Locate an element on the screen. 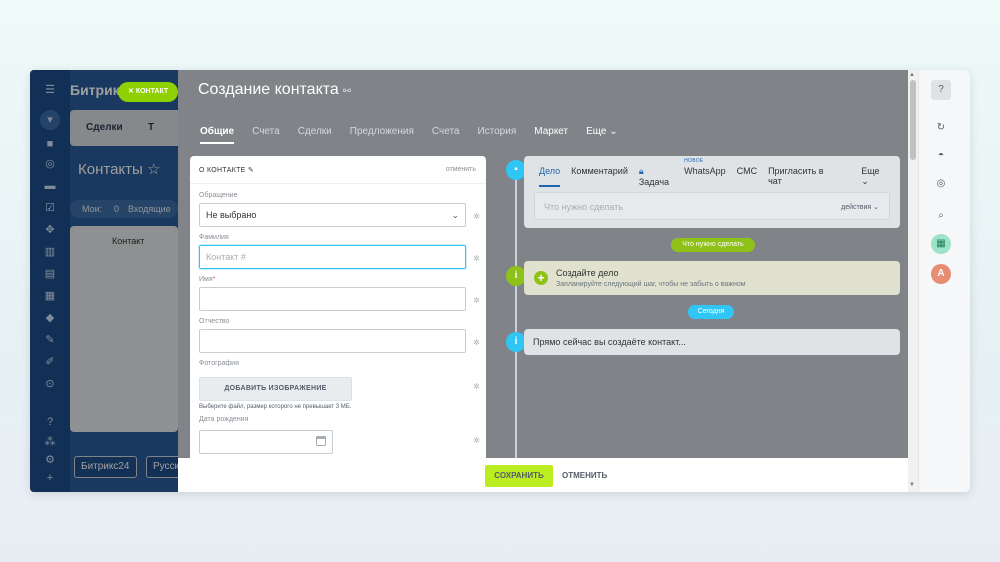 The width and height of the screenshot is (1000, 562). search-icon: ⌕ is located at coordinates (941, 216).